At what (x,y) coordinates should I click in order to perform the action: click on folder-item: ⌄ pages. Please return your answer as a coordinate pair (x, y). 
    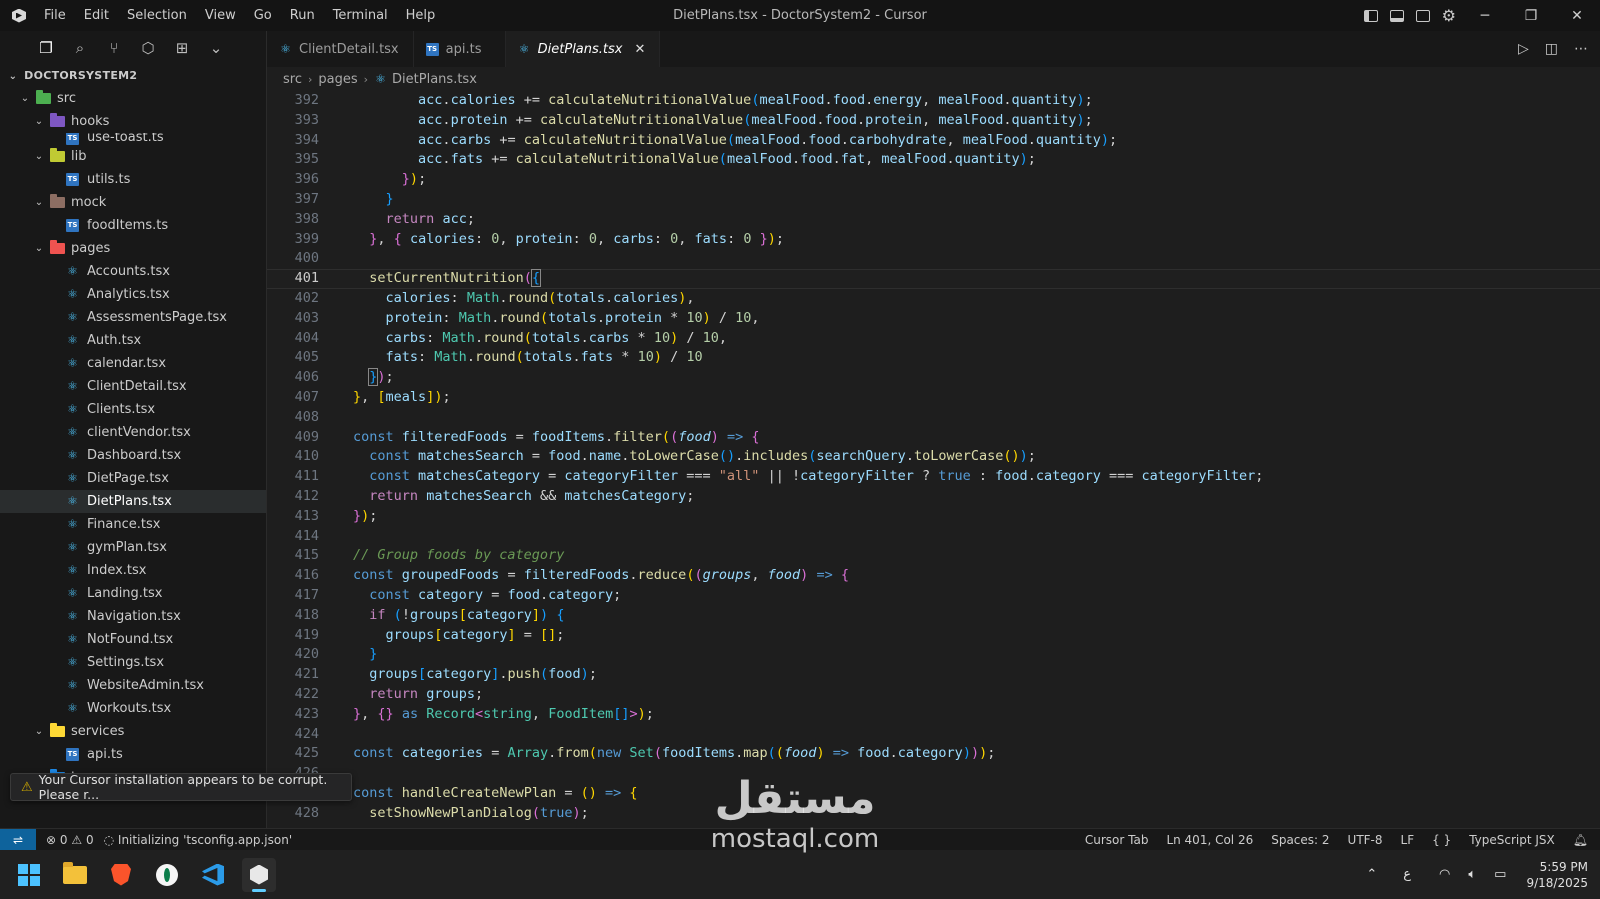
    Looking at the image, I should click on (133, 248).